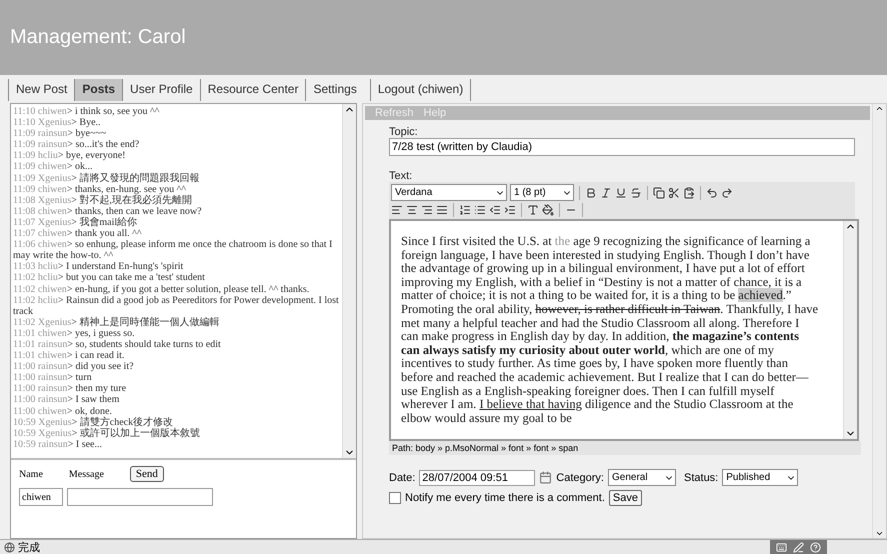  I want to click on paste-icon, so click(689, 192).